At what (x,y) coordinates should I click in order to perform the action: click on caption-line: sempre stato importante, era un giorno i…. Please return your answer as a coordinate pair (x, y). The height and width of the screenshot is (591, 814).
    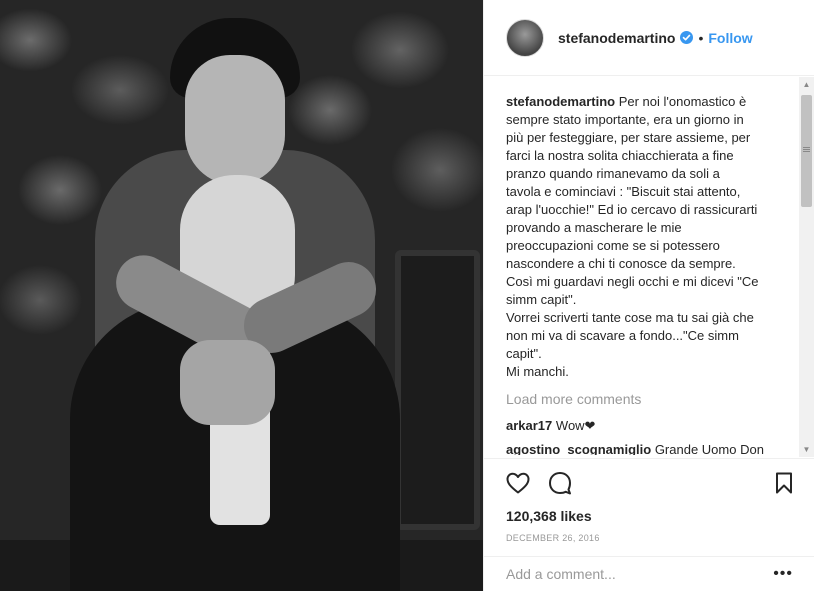
    Looking at the image, I should click on (625, 119).